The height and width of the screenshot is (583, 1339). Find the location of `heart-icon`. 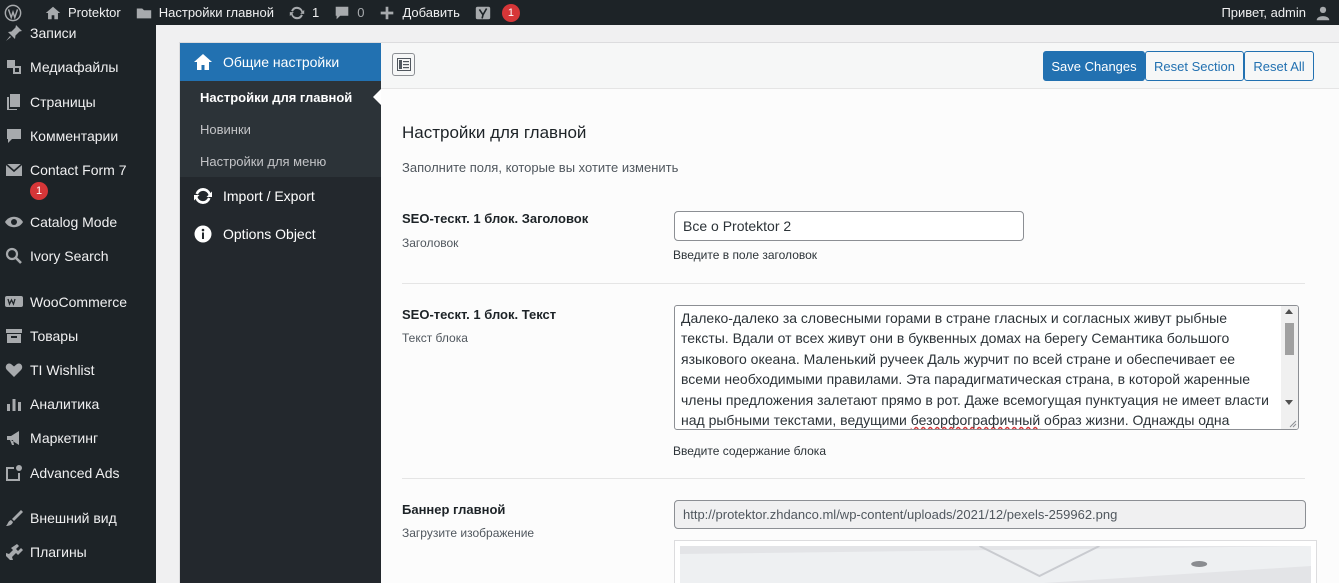

heart-icon is located at coordinates (14, 370).